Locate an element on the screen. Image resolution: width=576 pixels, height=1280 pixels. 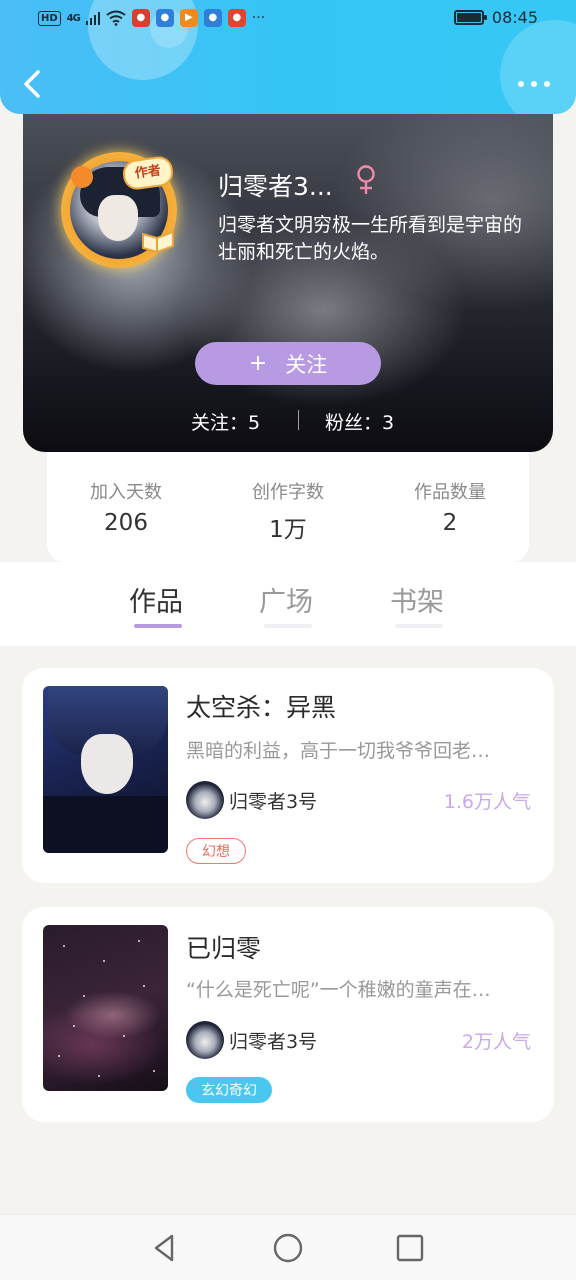
system-navigation-bar is located at coordinates (288, 1247).